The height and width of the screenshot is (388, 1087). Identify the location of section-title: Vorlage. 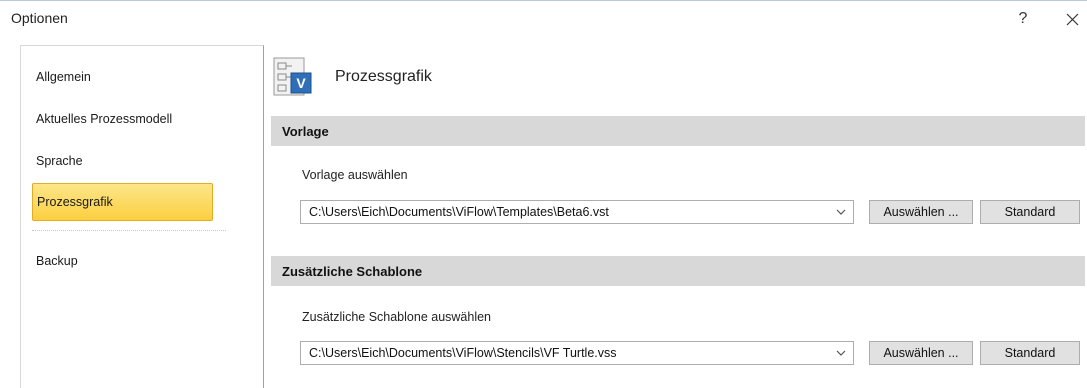
(305, 131).